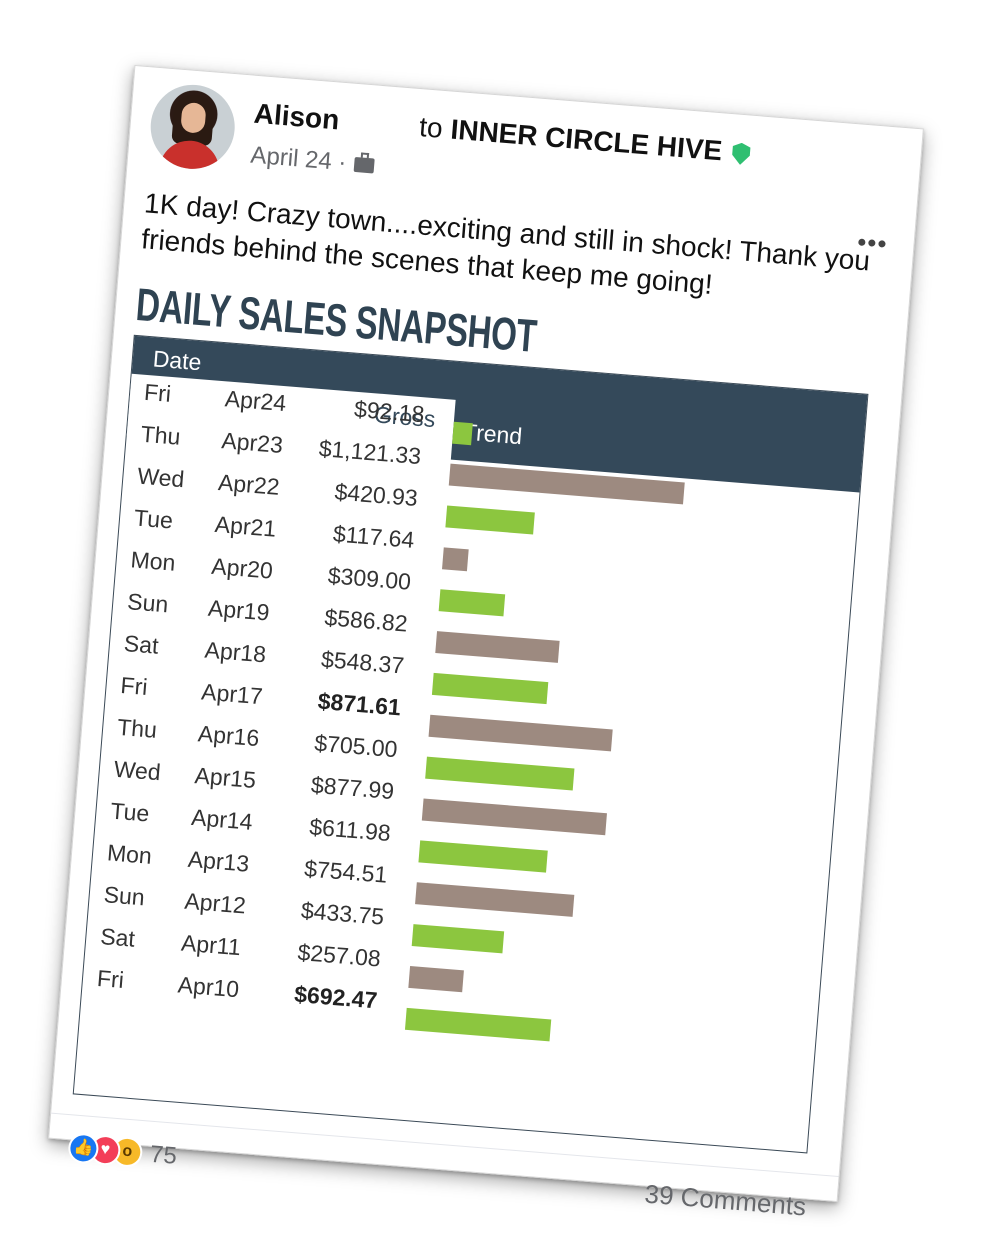 The width and height of the screenshot is (981, 1249). I want to click on row-gross: $257.08, so click(339, 955).